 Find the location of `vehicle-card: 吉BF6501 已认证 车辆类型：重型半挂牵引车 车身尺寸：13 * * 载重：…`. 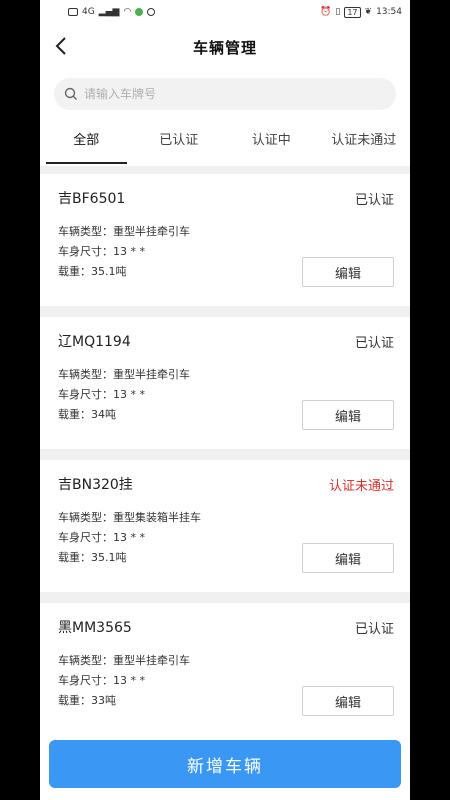

vehicle-card: 吉BF6501 已认证 车辆类型：重型半挂牵引车 车身尺寸：13 * * 载重：… is located at coordinates (225, 240).